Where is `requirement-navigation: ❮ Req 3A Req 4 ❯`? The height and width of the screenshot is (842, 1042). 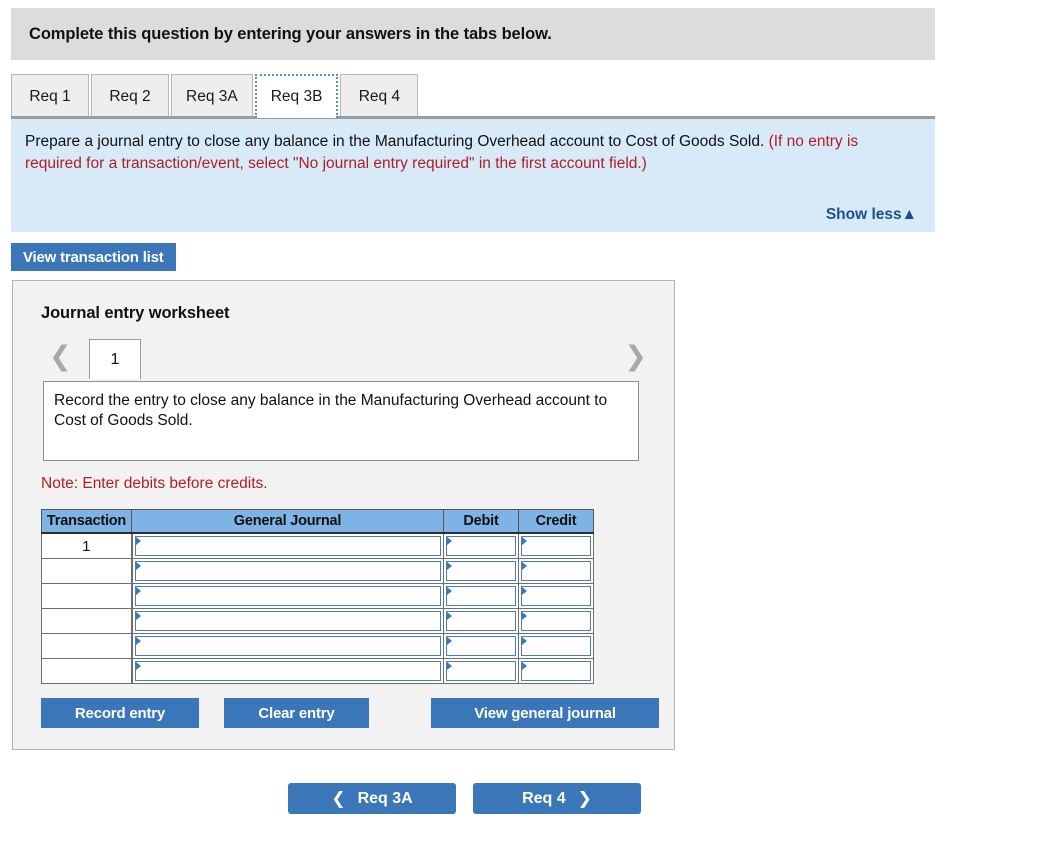 requirement-navigation: ❮ Req 3A Req 4 ❯ is located at coordinates (470, 799).